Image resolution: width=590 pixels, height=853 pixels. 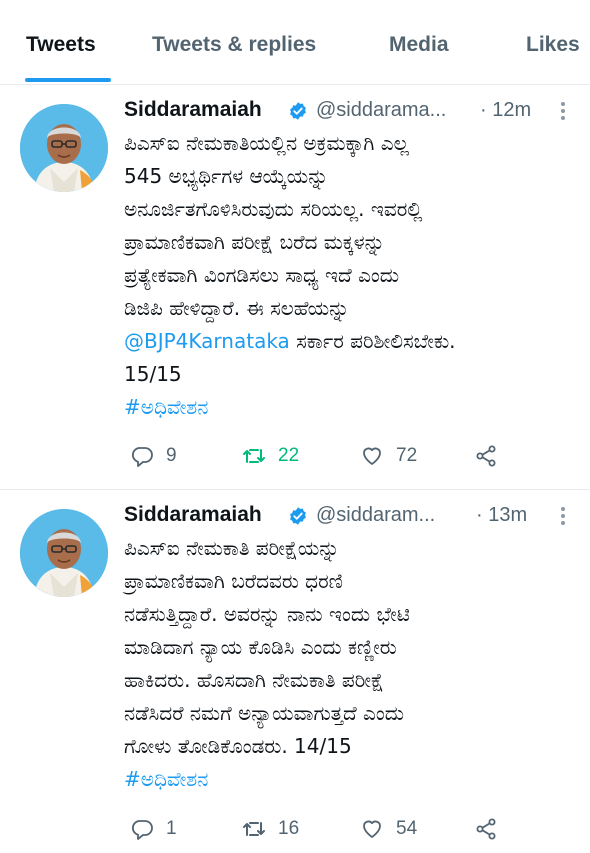 I want to click on profile-tabs: Tweets Tweets & replies Media Likes, so click(x=295, y=42).